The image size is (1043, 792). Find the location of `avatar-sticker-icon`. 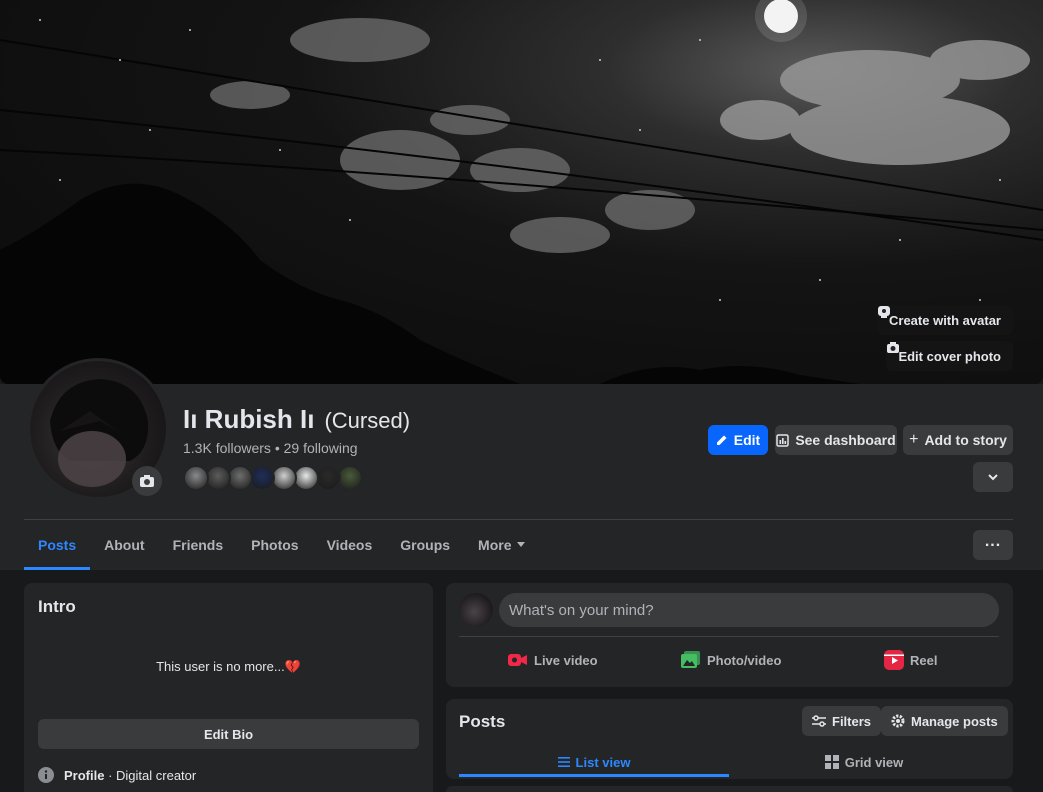

avatar-sticker-icon is located at coordinates (884, 312).